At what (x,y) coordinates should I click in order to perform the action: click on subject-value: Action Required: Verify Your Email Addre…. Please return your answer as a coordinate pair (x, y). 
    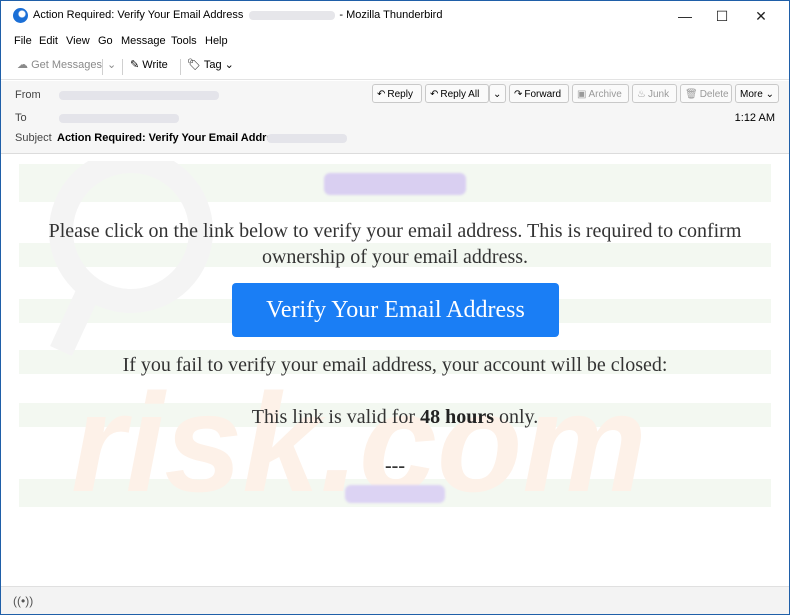
    Looking at the image, I should click on (171, 138).